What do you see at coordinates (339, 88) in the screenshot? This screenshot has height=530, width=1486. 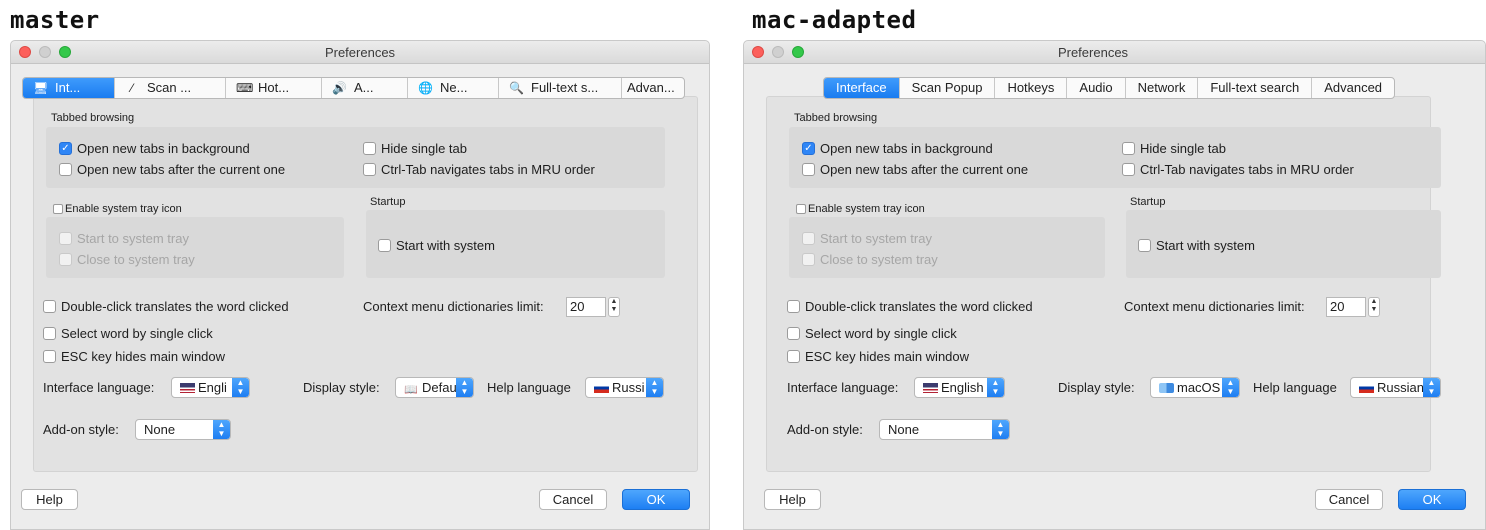 I see `speaker-icon: 🔊` at bounding box center [339, 88].